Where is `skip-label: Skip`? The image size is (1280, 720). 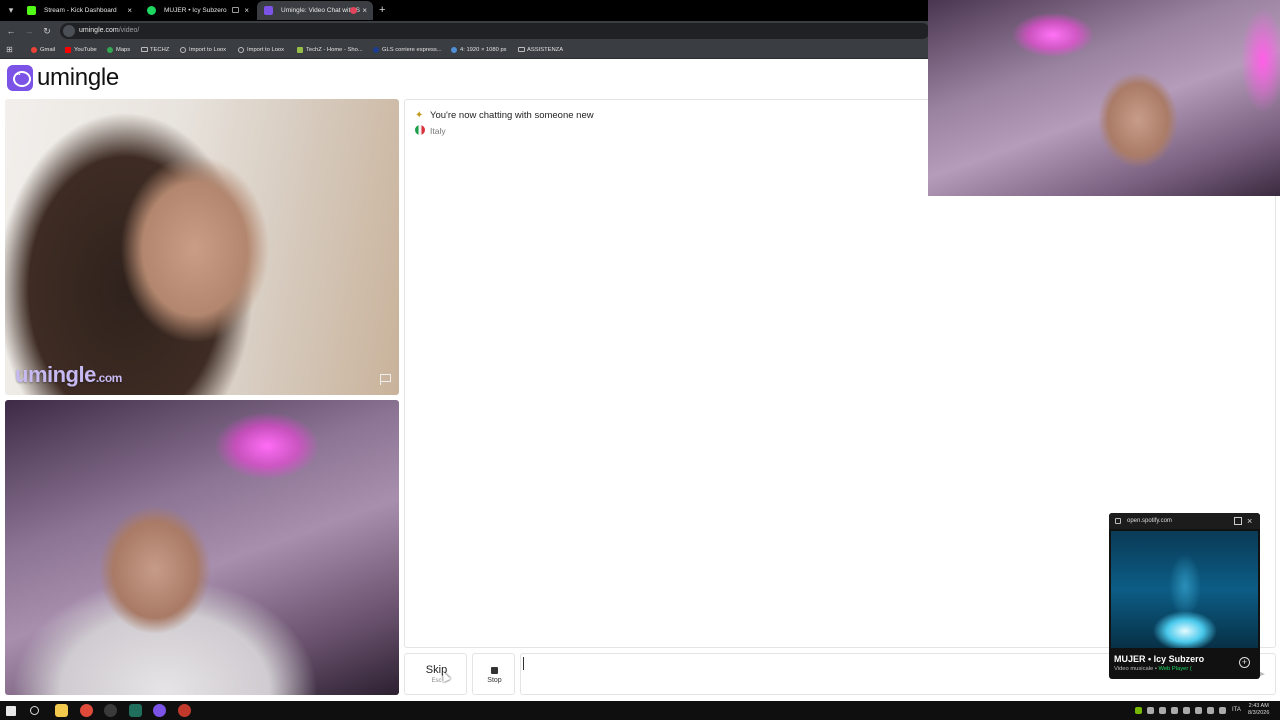
skip-label: Skip is located at coordinates (436, 670).